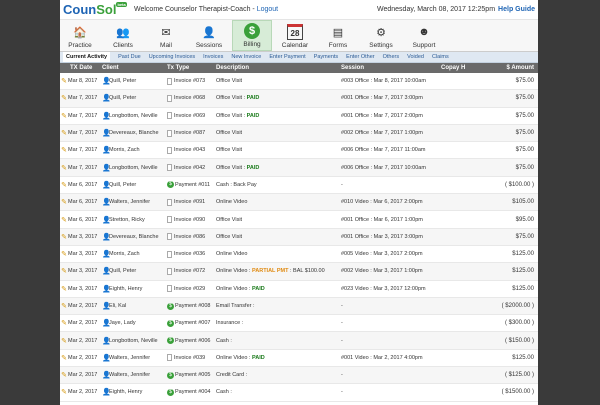 Image resolution: width=600 pixels, height=405 pixels. I want to click on subnav-enter-payment: Enter Payment, so click(287, 57).